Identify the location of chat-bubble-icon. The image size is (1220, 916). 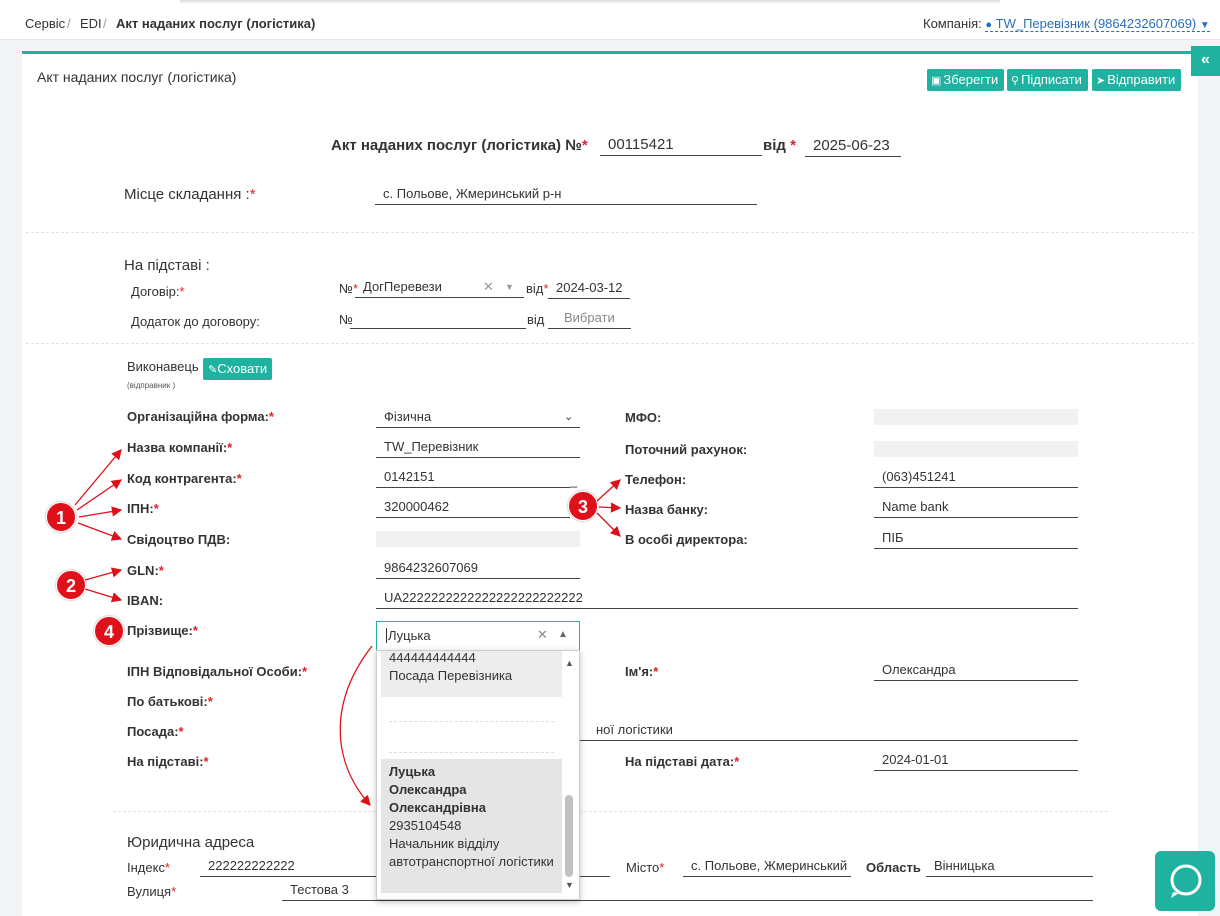
(1186, 881).